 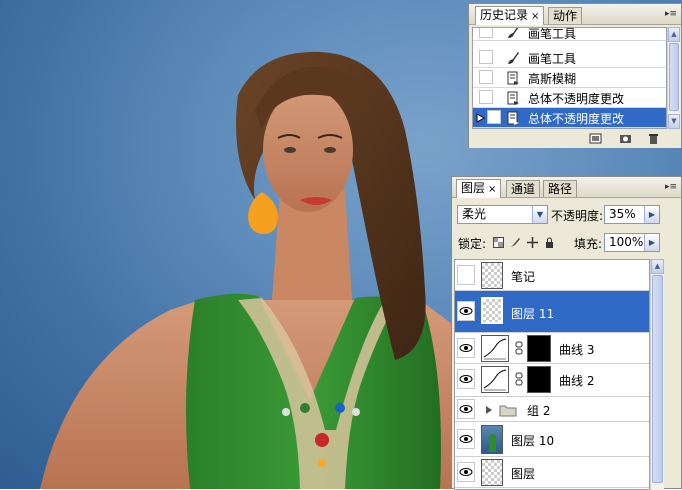 I want to click on lock-label: 锁定:, so click(x=472, y=244).